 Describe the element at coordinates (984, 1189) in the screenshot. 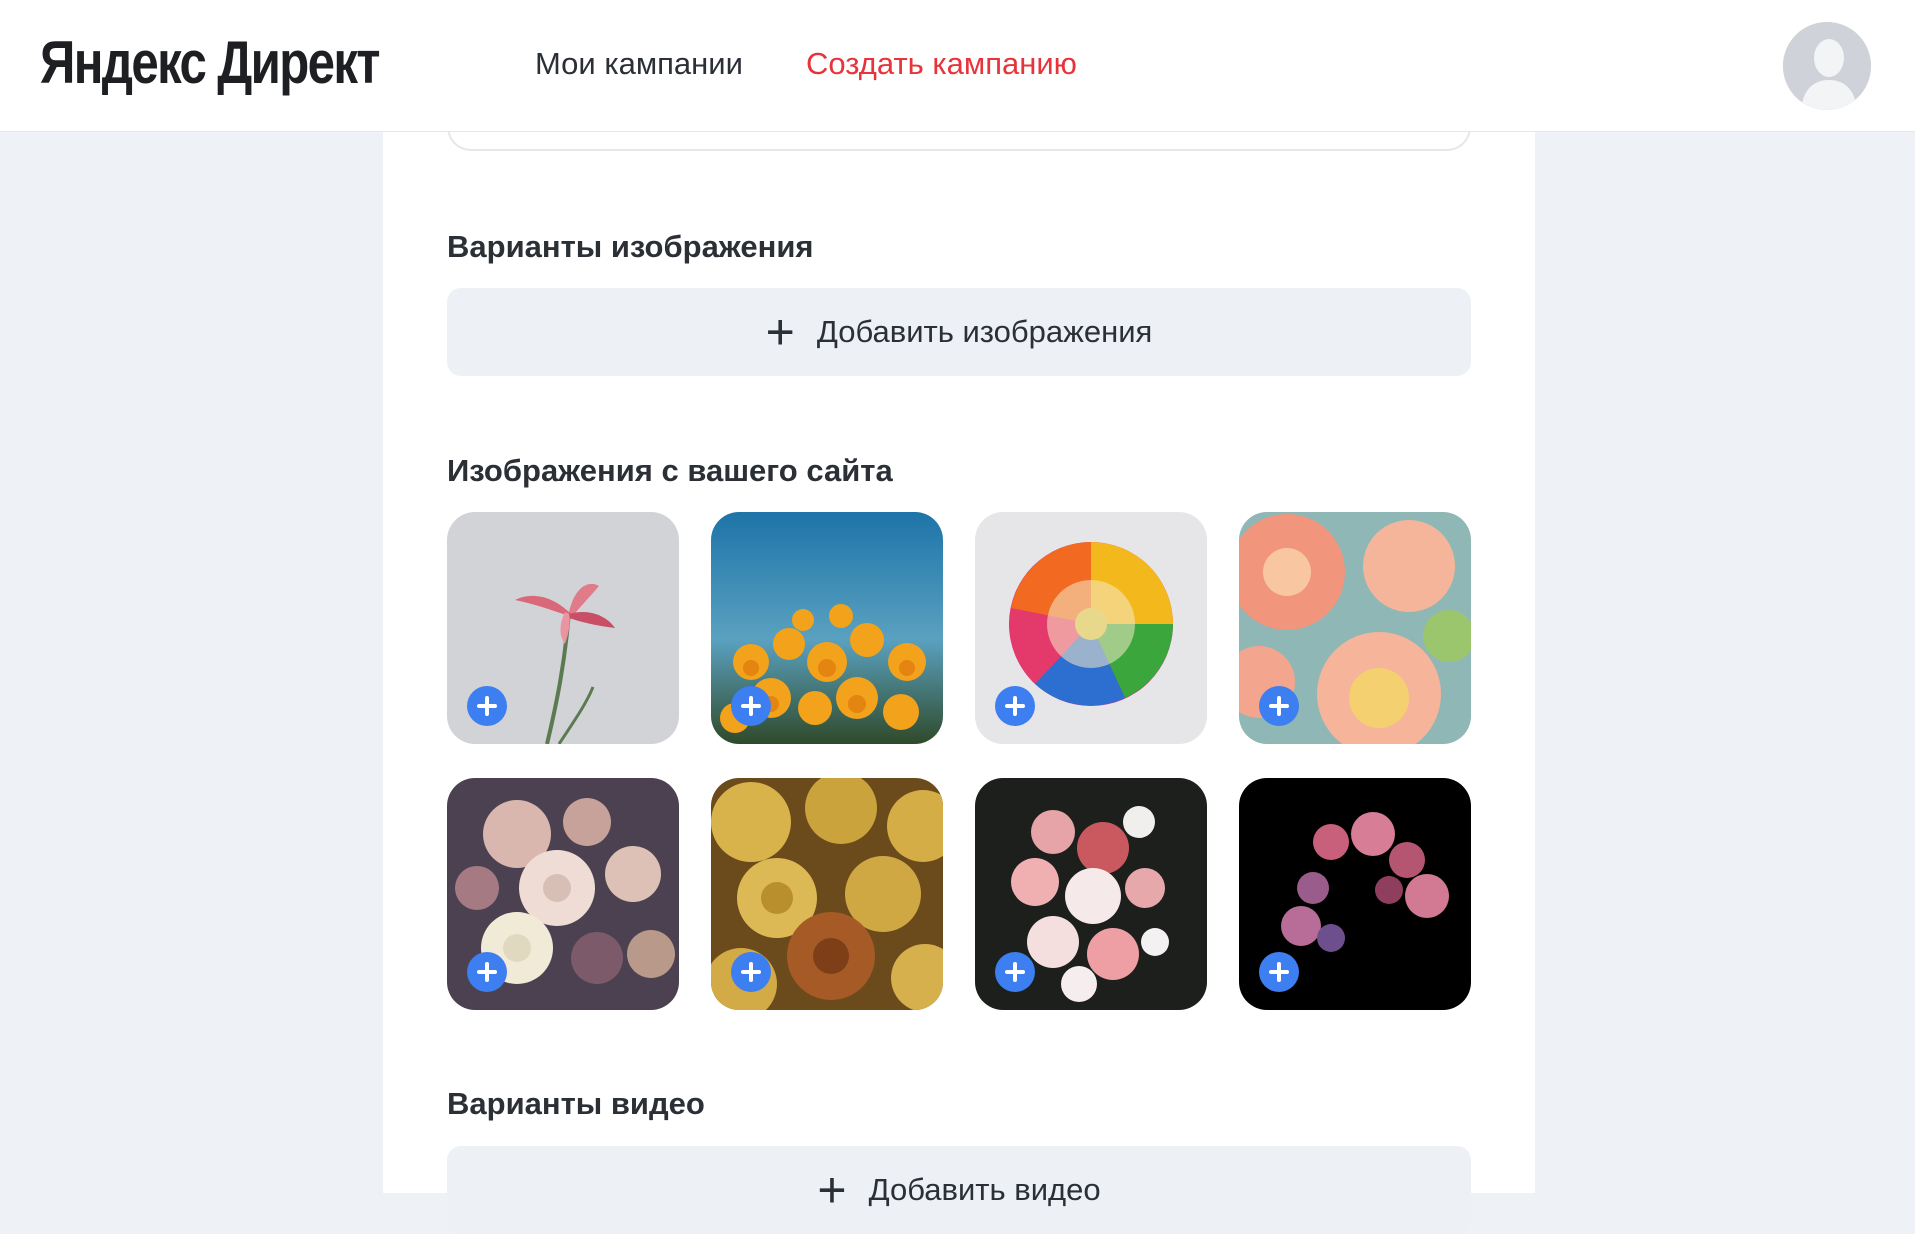

I see `add-video-label: Добавить видео` at that location.